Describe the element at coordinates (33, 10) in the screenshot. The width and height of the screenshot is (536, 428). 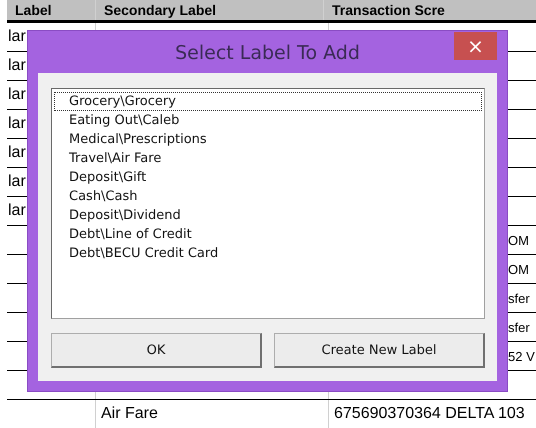
I see `column-header: Label` at that location.